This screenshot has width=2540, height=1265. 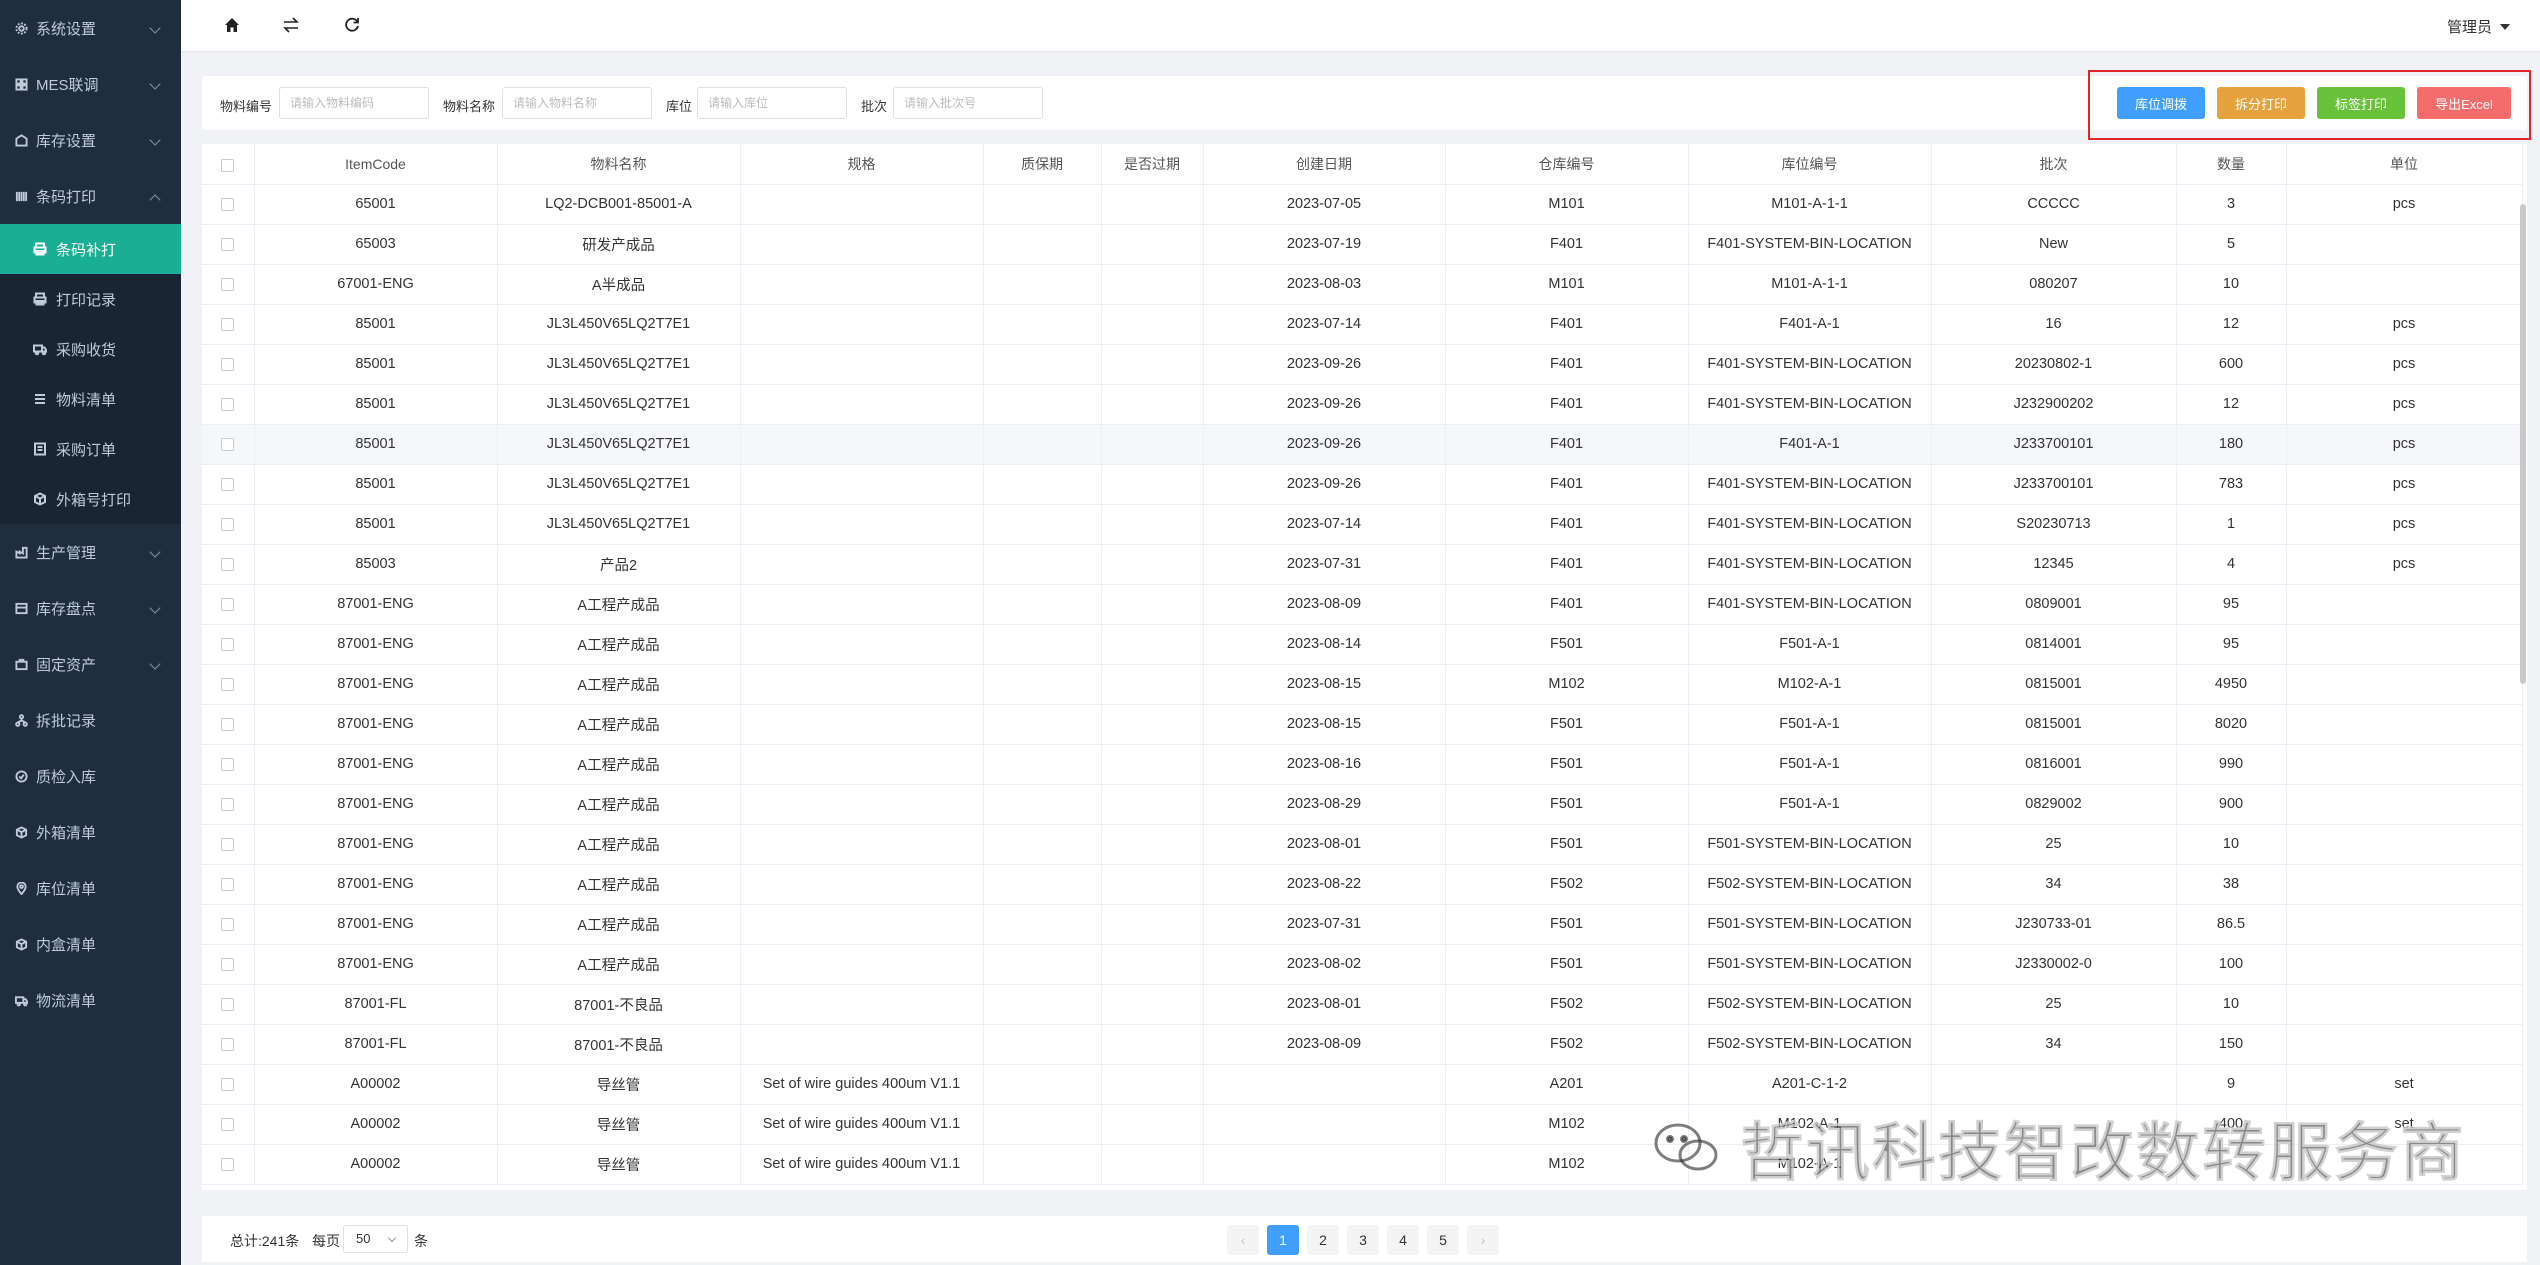 I want to click on sidebar-item-5: 打印记录, so click(x=90, y=299).